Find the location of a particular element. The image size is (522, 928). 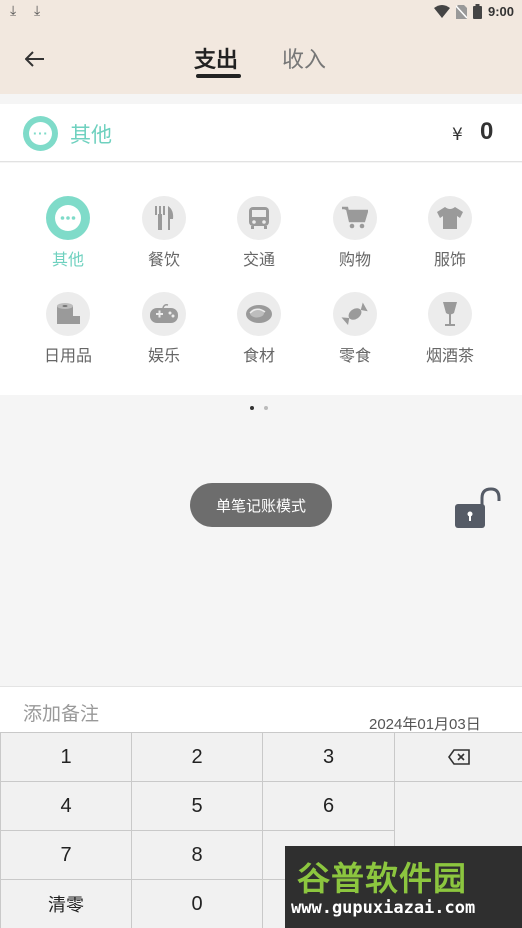

watermark: 谷普软件园 www.gupuxiazai.com is located at coordinates (403, 887).